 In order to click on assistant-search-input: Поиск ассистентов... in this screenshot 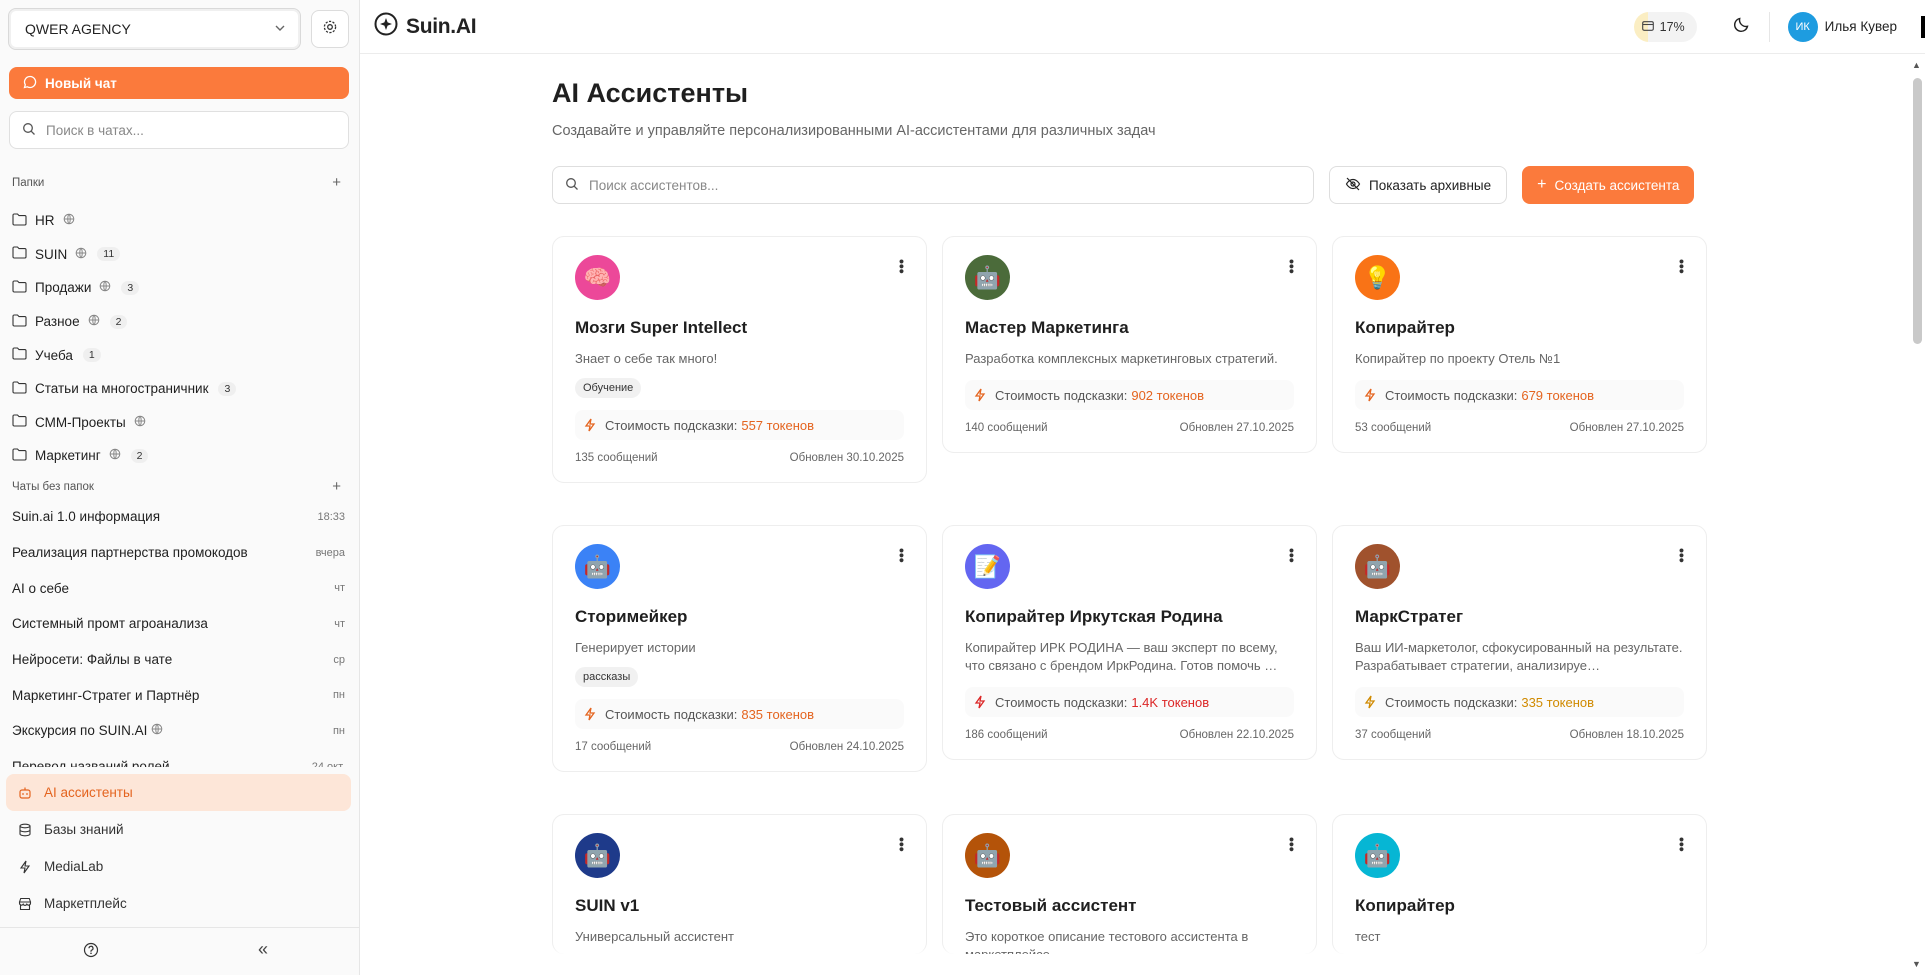, I will do `click(933, 185)`.